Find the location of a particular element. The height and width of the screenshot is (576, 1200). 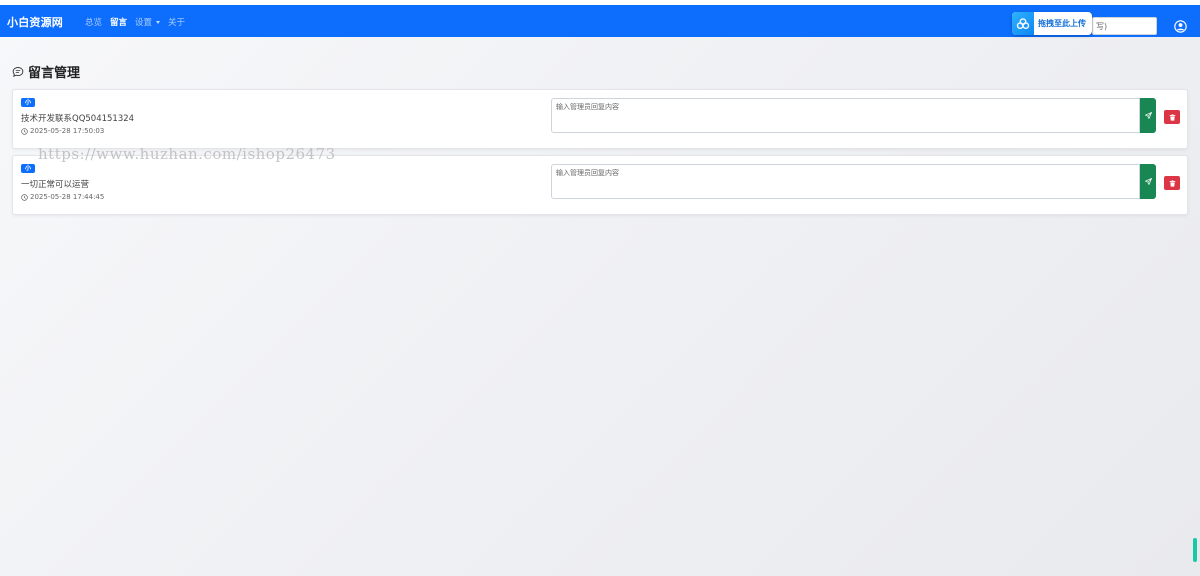

nav-item-about: 关于 is located at coordinates (176, 22).